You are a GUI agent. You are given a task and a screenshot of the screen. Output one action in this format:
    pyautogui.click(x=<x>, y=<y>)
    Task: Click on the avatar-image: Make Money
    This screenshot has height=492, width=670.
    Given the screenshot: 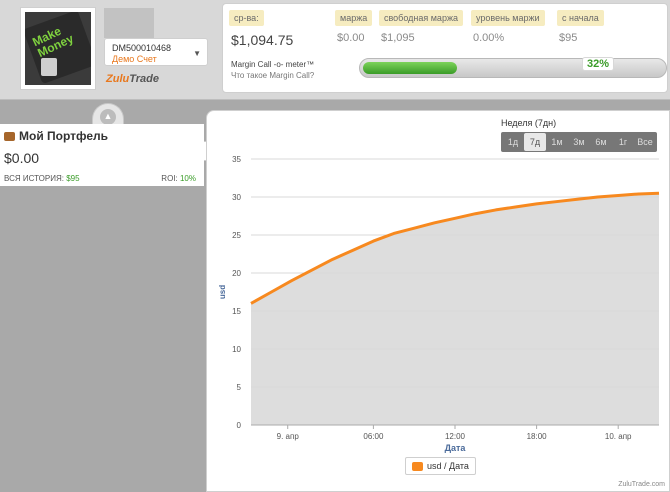 What is the action you would take?
    pyautogui.click(x=58, y=48)
    